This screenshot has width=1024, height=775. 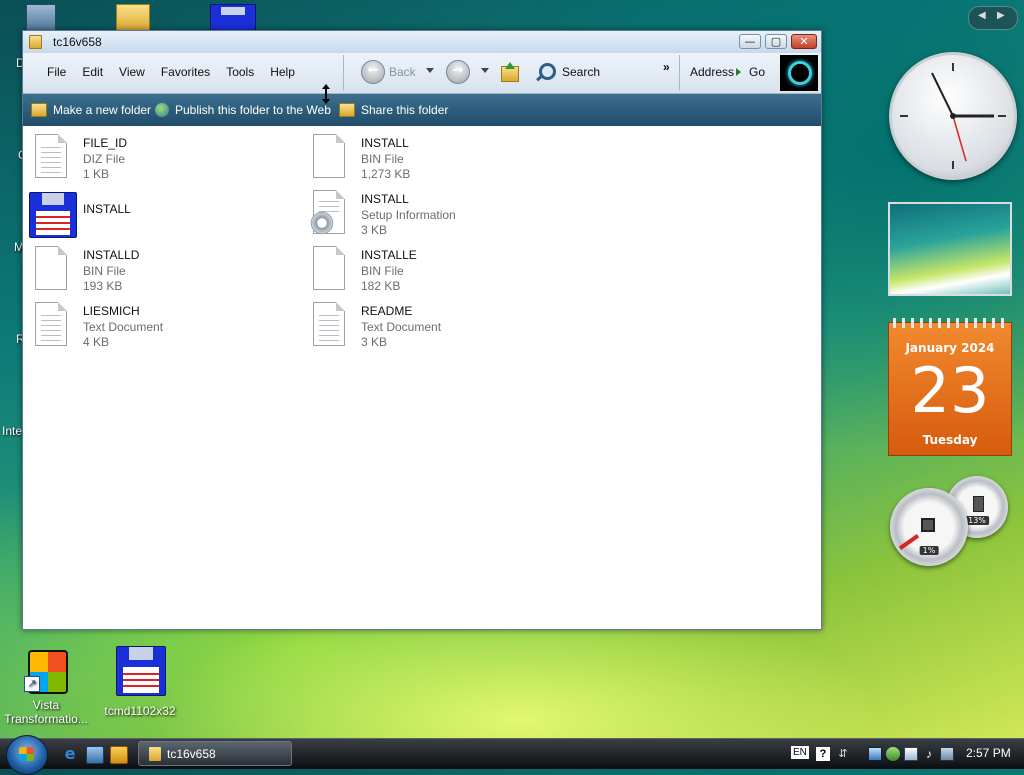 What do you see at coordinates (326, 94) in the screenshot?
I see `resize-cursor-icon` at bounding box center [326, 94].